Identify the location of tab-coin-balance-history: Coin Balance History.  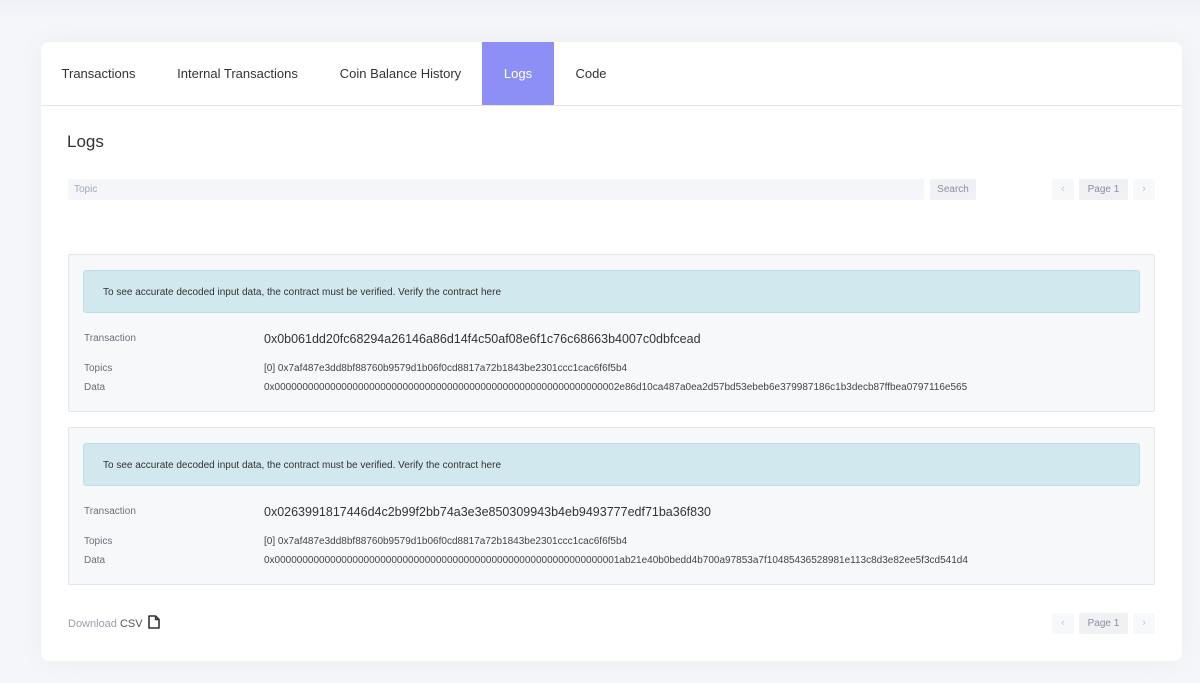
(400, 73).